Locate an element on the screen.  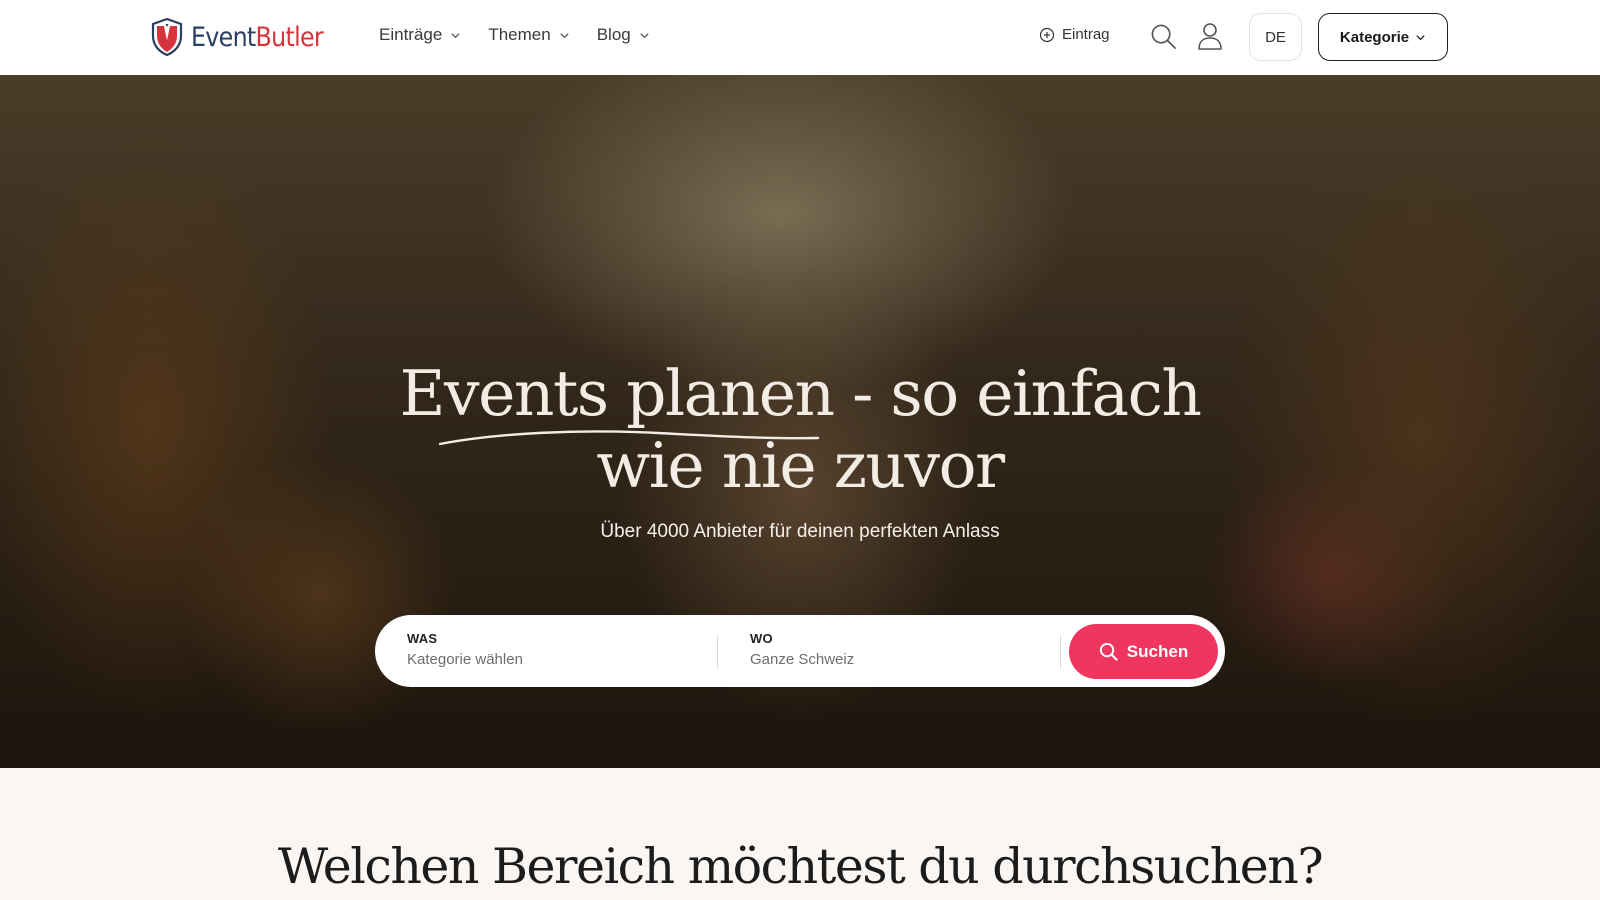
nav-item-themen: Themen is located at coordinates (528, 35).